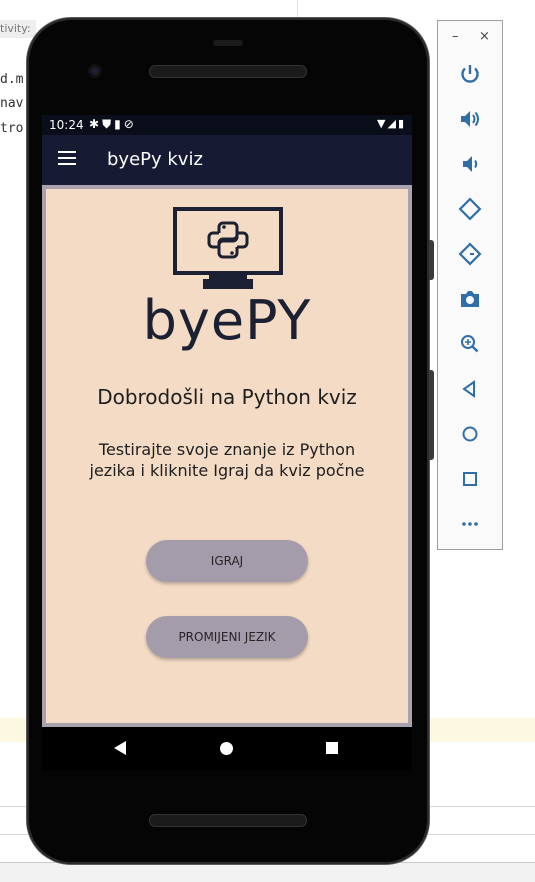  Describe the element at coordinates (227, 125) in the screenshot. I see `status-bar: 10:24 ✱⛊▮⊘ ▼◢▮` at that location.